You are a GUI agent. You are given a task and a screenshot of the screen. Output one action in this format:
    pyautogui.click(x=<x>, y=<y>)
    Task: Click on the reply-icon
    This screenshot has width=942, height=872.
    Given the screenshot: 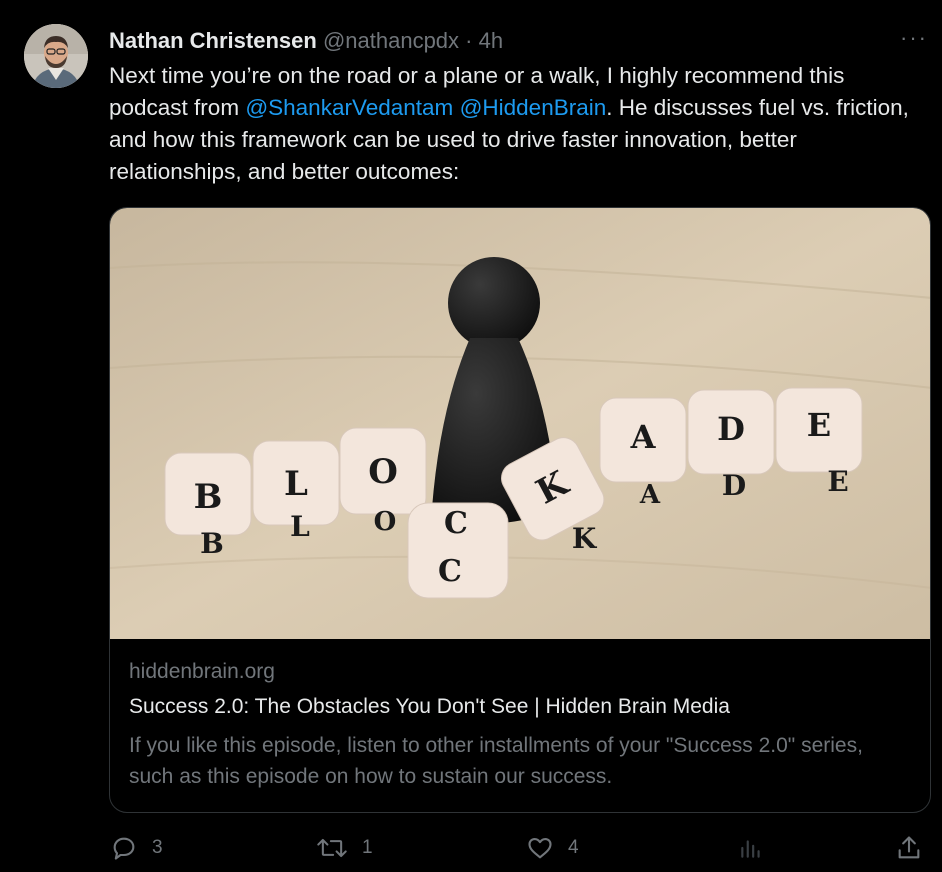 What is the action you would take?
    pyautogui.click(x=124, y=848)
    